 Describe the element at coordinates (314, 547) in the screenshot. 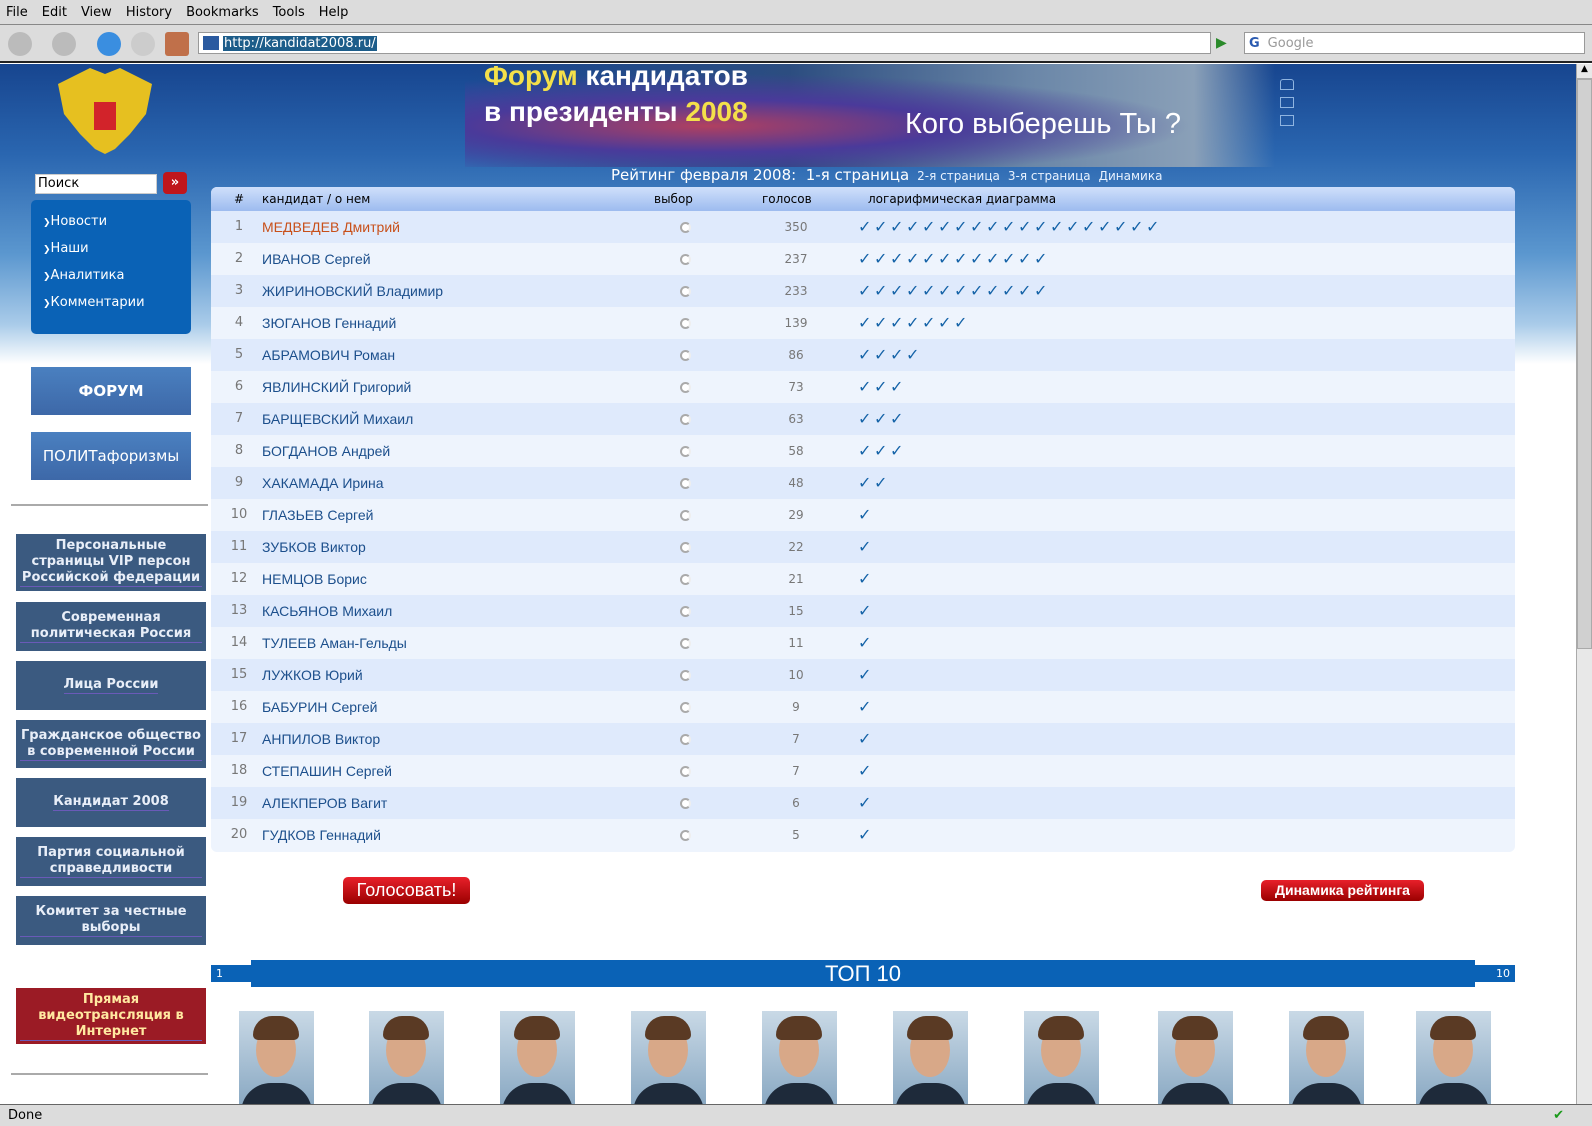

I see `candidate-link: ЗУБКОВ Виктор` at that location.